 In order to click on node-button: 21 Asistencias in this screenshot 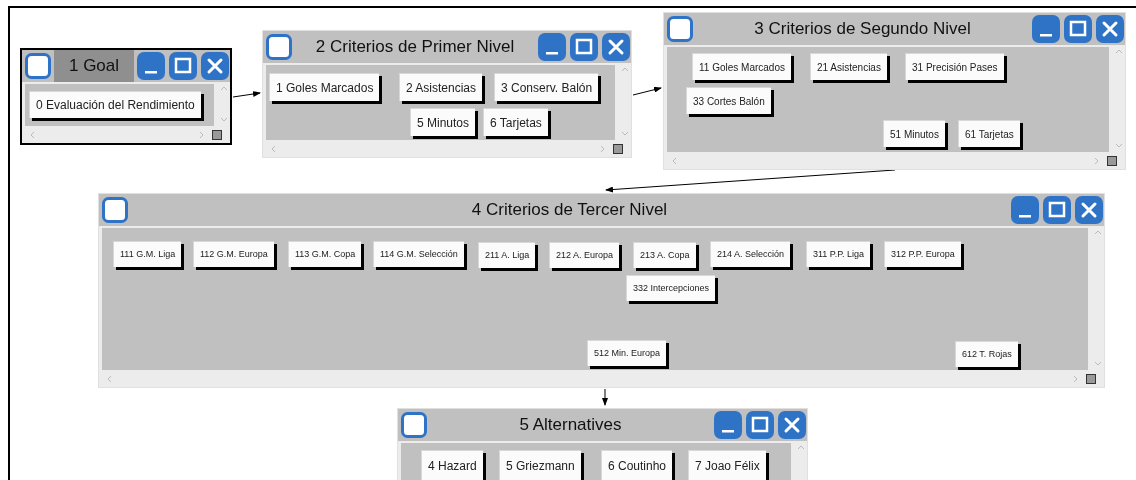, I will do `click(848, 66)`.